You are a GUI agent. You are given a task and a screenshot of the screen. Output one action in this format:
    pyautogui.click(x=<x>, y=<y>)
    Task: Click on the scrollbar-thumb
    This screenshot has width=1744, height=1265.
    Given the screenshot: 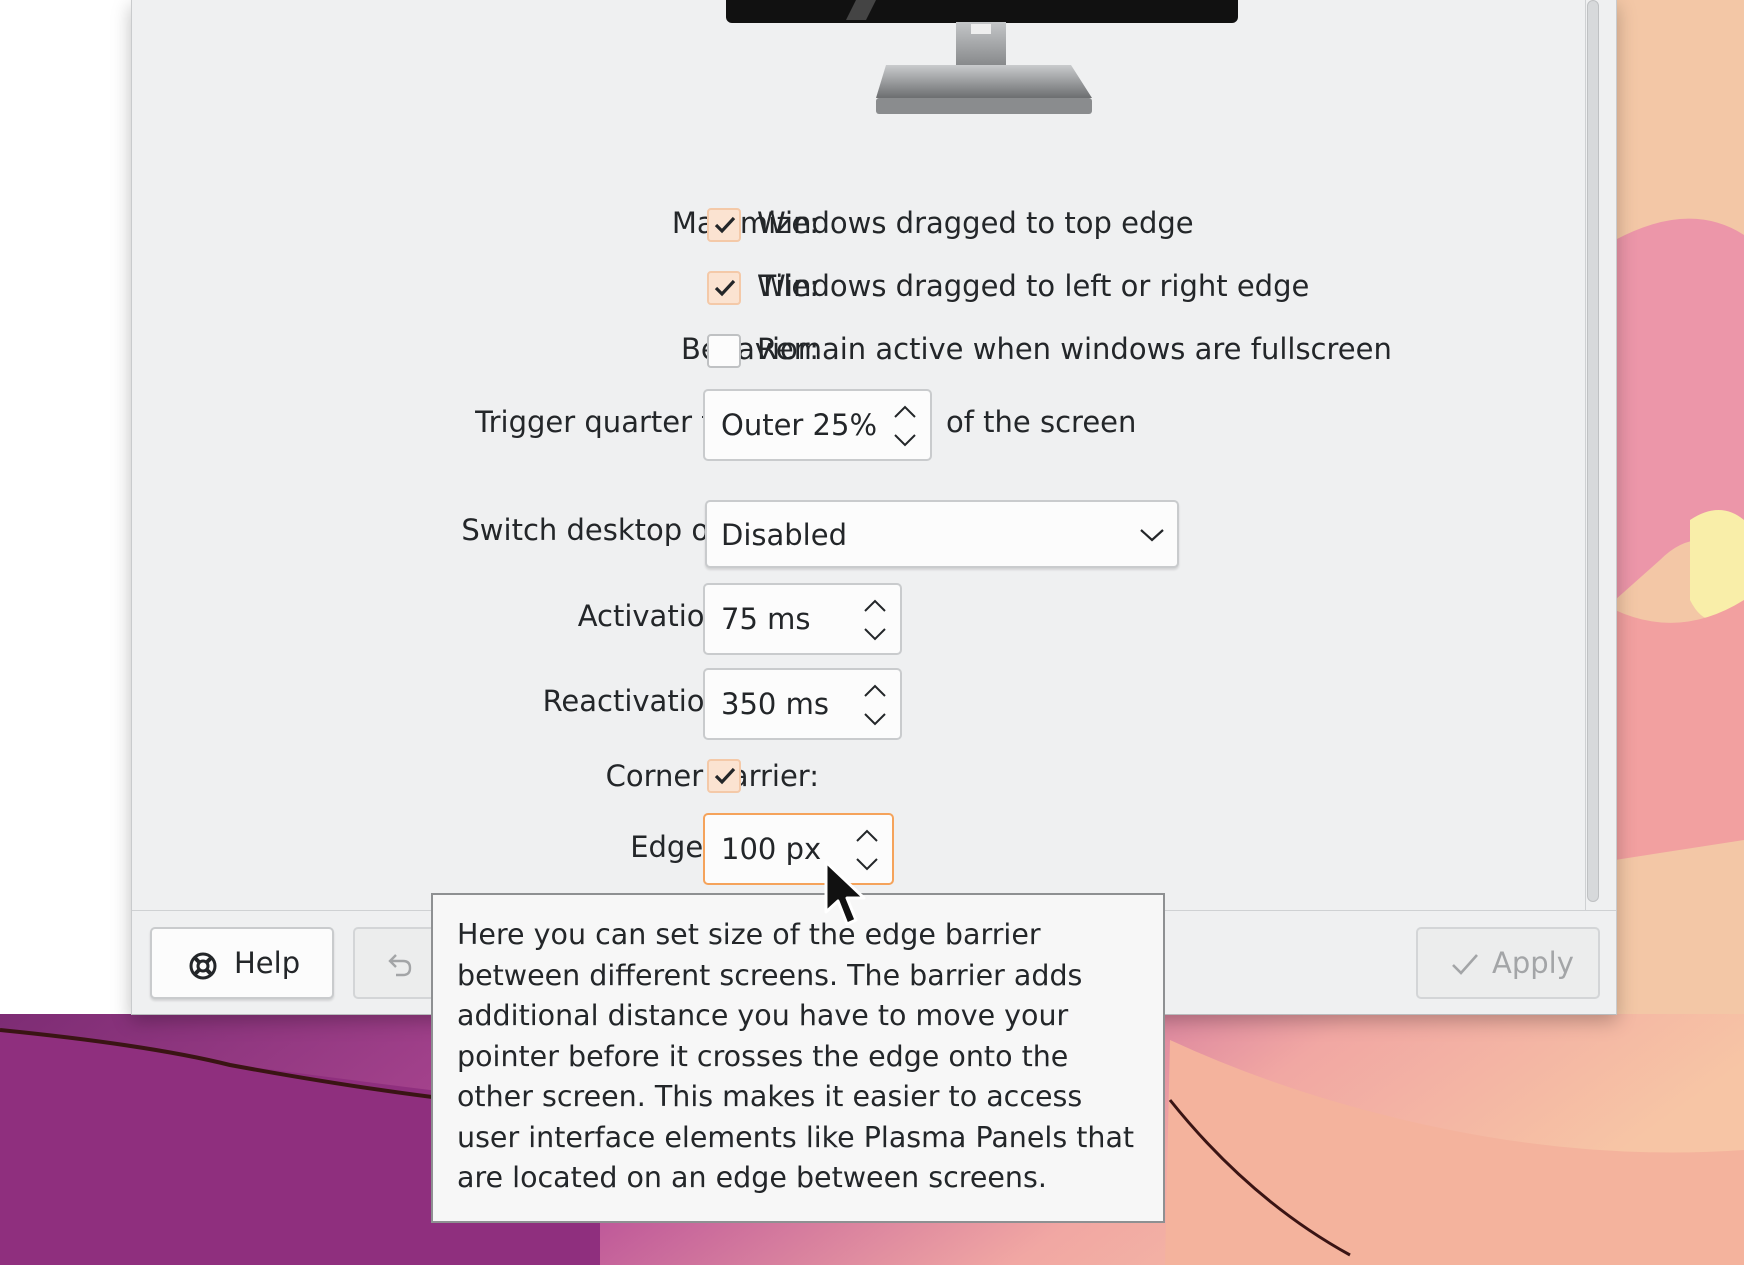 What is the action you would take?
    pyautogui.click(x=1593, y=451)
    